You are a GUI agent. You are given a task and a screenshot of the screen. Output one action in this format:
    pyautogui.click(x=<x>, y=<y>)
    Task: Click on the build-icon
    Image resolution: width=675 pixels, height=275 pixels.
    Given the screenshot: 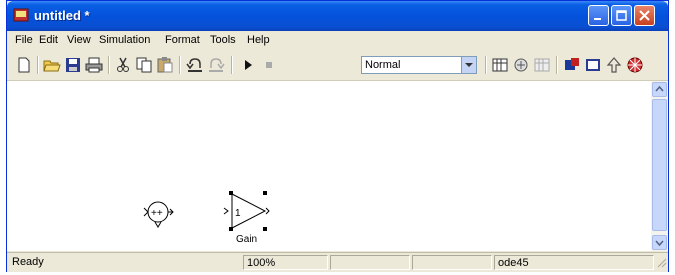 What is the action you would take?
    pyautogui.click(x=500, y=65)
    